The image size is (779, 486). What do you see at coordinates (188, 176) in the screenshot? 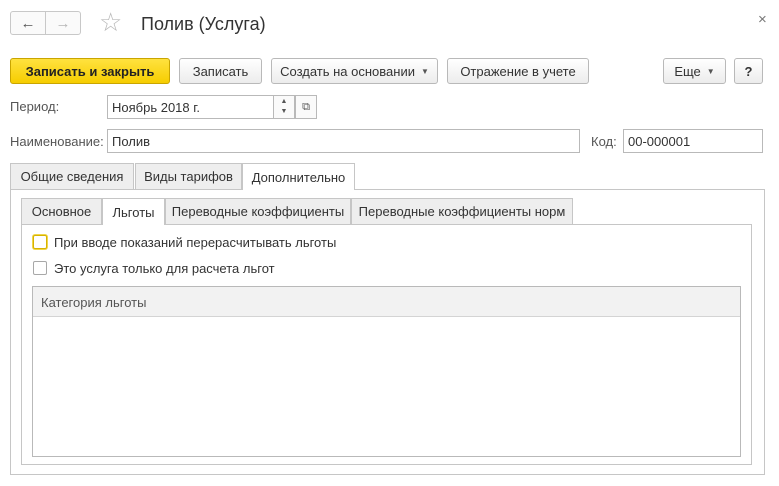
I see `tab-tariff-types: Виды тарифов` at bounding box center [188, 176].